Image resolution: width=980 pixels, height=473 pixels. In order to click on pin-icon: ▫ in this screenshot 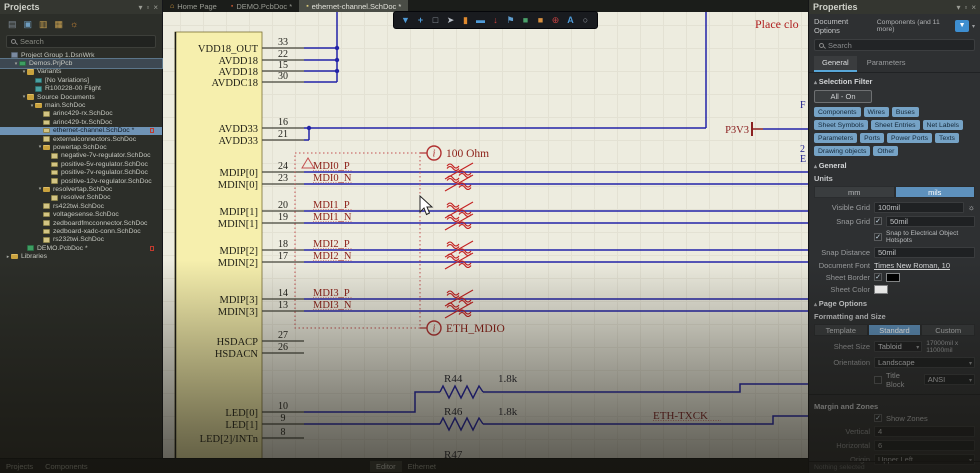, I will do `click(965, 7)`.